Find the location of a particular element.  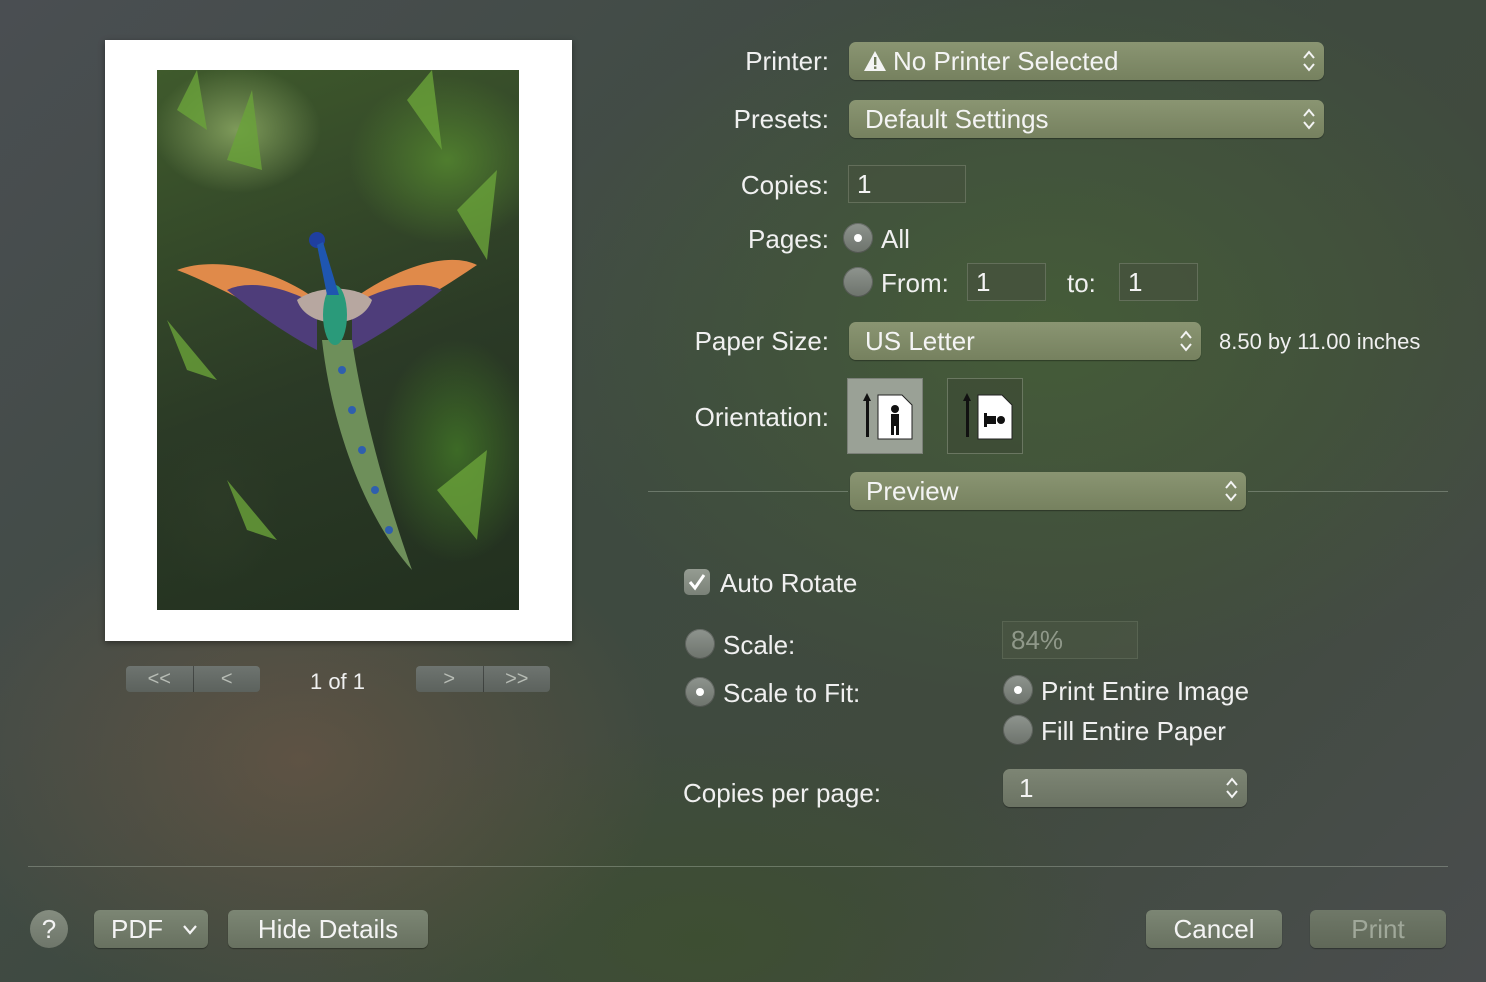

pages-to-field: 1 is located at coordinates (1158, 282).